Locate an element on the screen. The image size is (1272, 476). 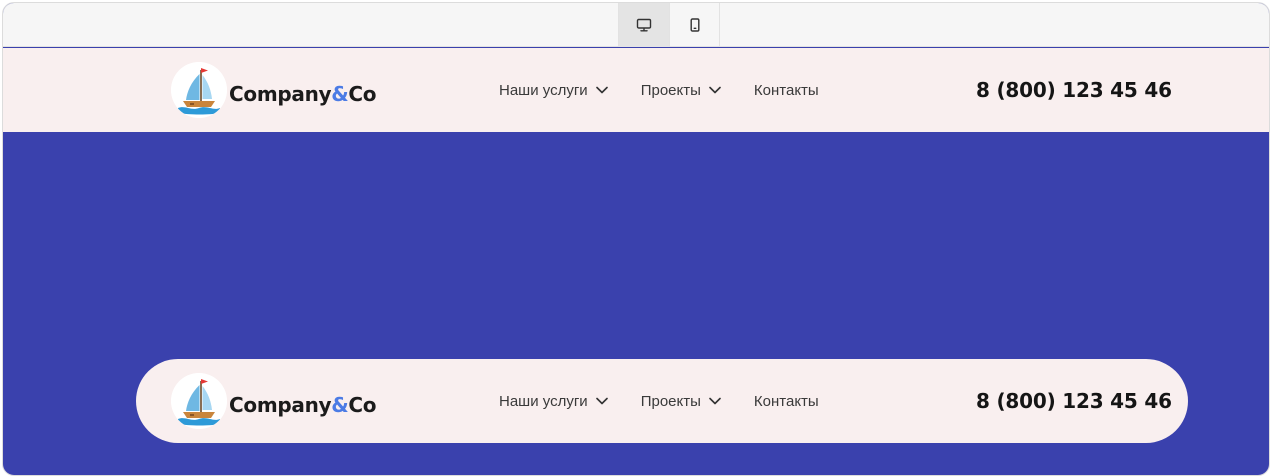
device-switch is located at coordinates (669, 25).